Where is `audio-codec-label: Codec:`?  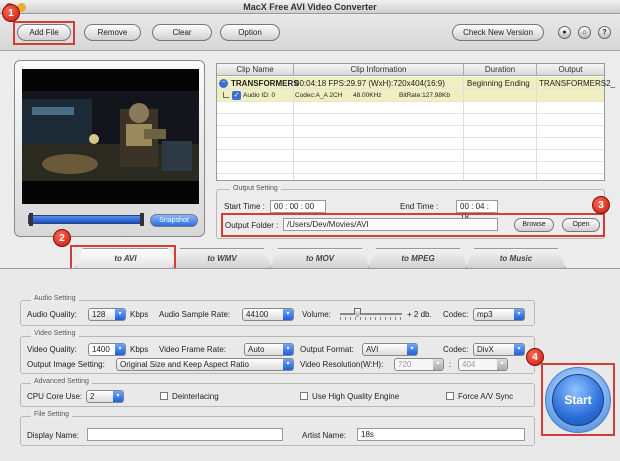 audio-codec-label: Codec: is located at coordinates (456, 314).